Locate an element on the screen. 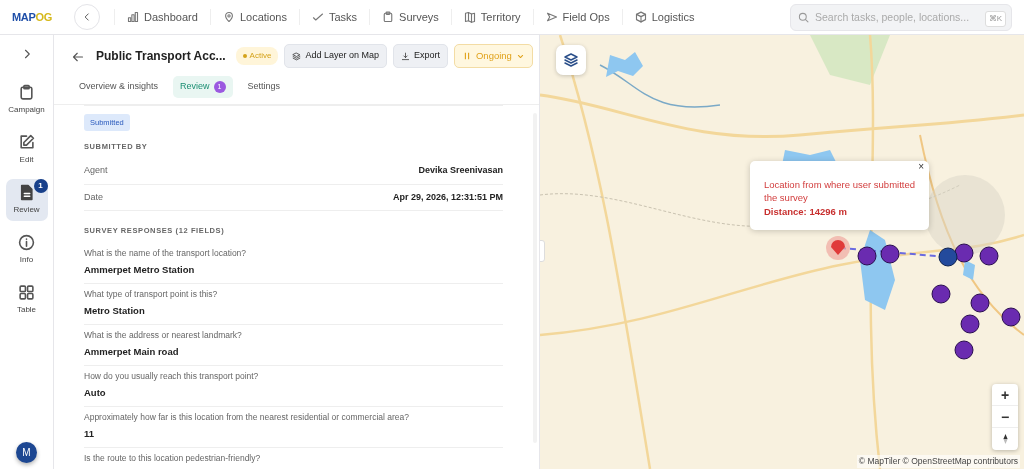 This screenshot has width=1024, height=469. tab: Settings is located at coordinates (264, 87).